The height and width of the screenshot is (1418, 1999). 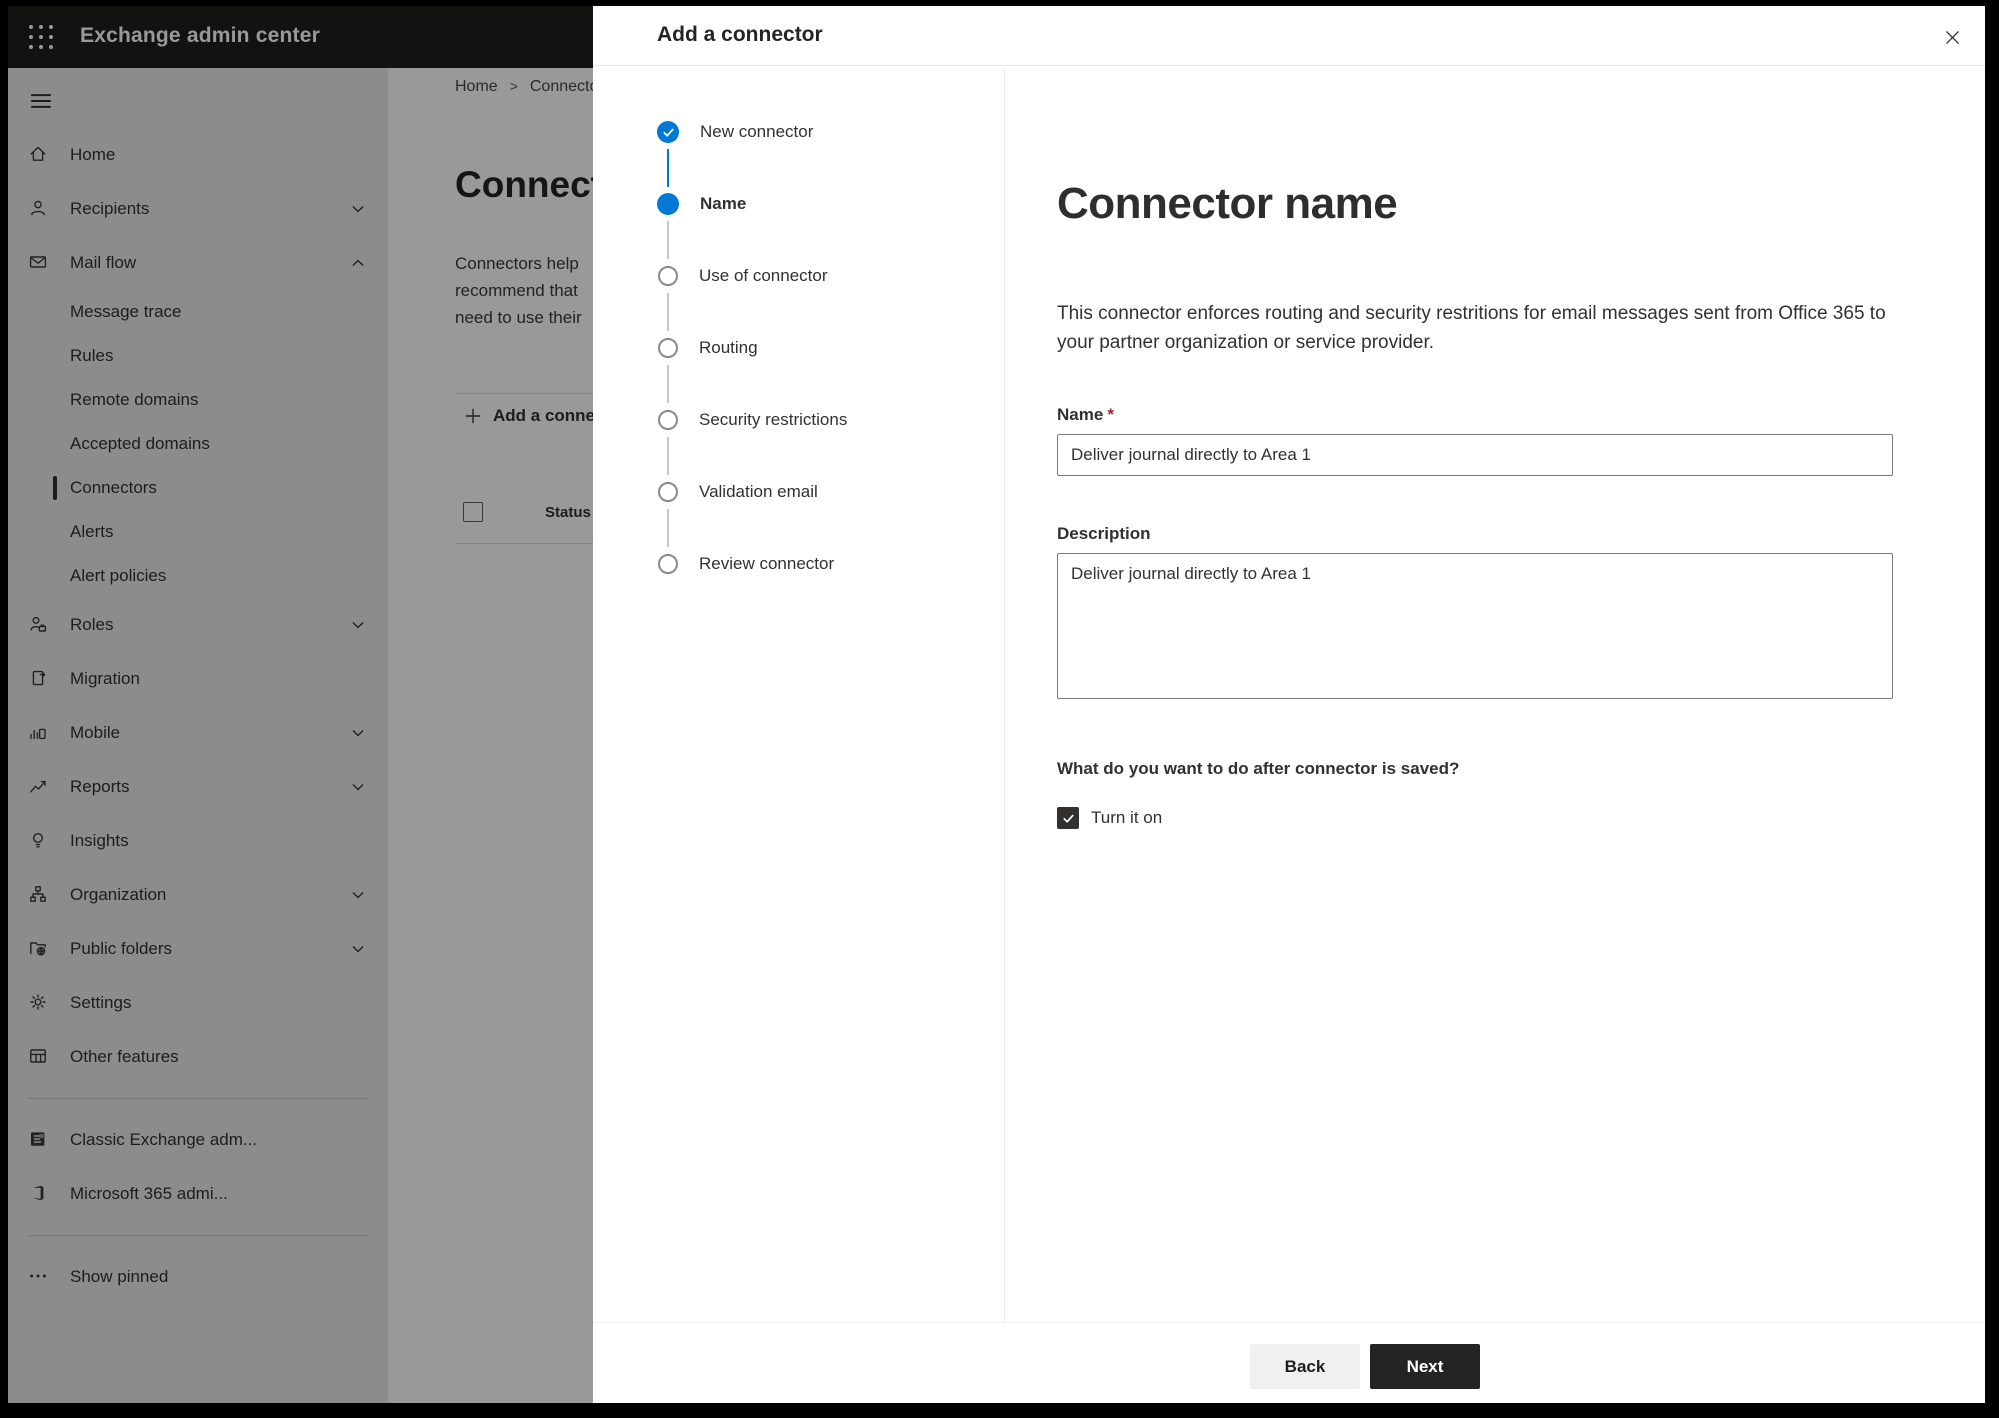 What do you see at coordinates (773, 419) in the screenshot?
I see `step-label: Security restrictions` at bounding box center [773, 419].